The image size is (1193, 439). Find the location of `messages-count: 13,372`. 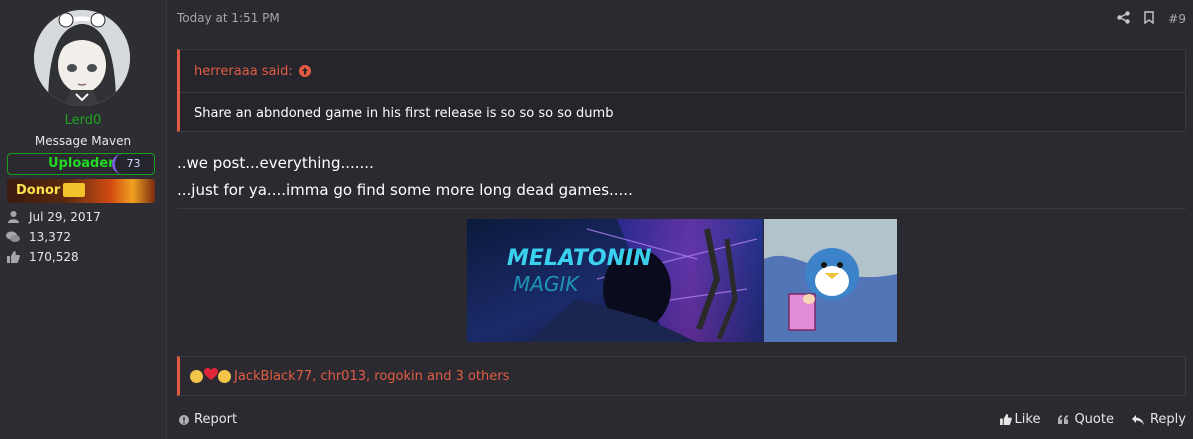

messages-count: 13,372 is located at coordinates (50, 237).